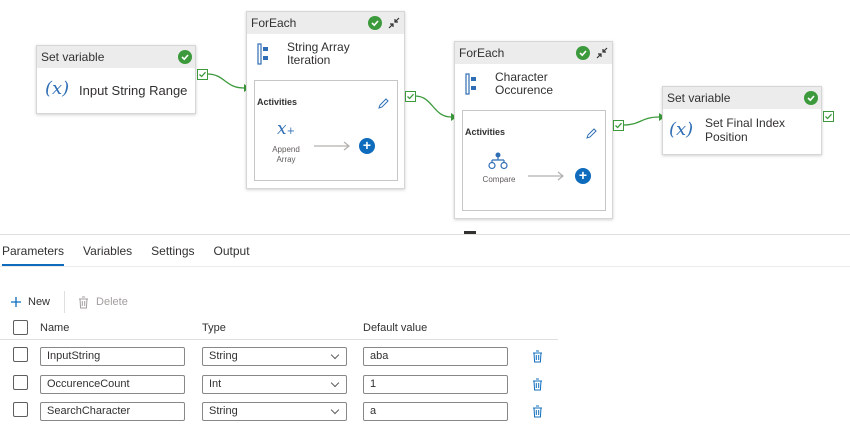 This screenshot has height=438, width=850. I want to click on activity-name-line1: String Array, so click(318, 47).